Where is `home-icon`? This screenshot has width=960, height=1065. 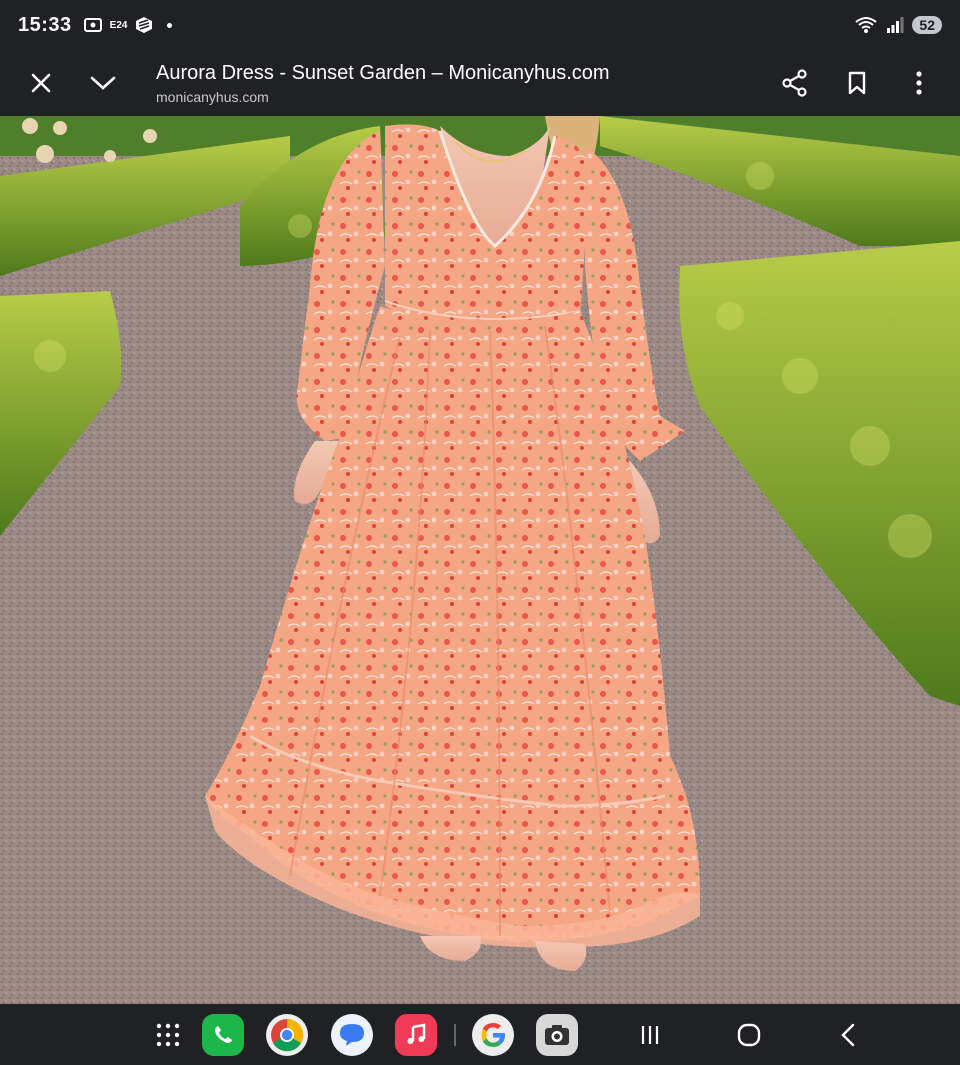
home-icon is located at coordinates (749, 1035).